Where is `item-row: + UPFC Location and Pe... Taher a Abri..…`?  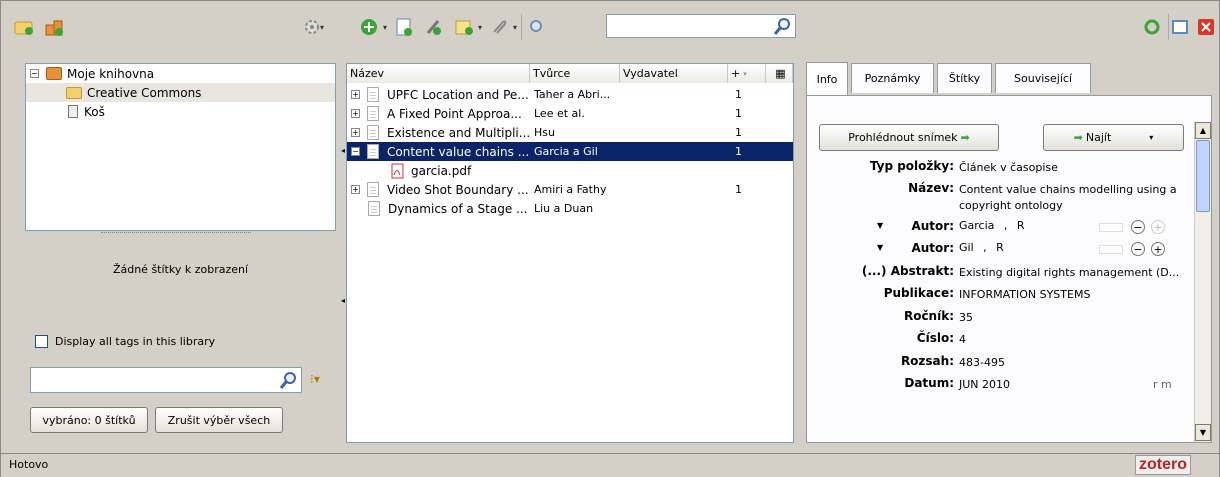 item-row: + UPFC Location and Pe... Taher a Abri..… is located at coordinates (570, 94).